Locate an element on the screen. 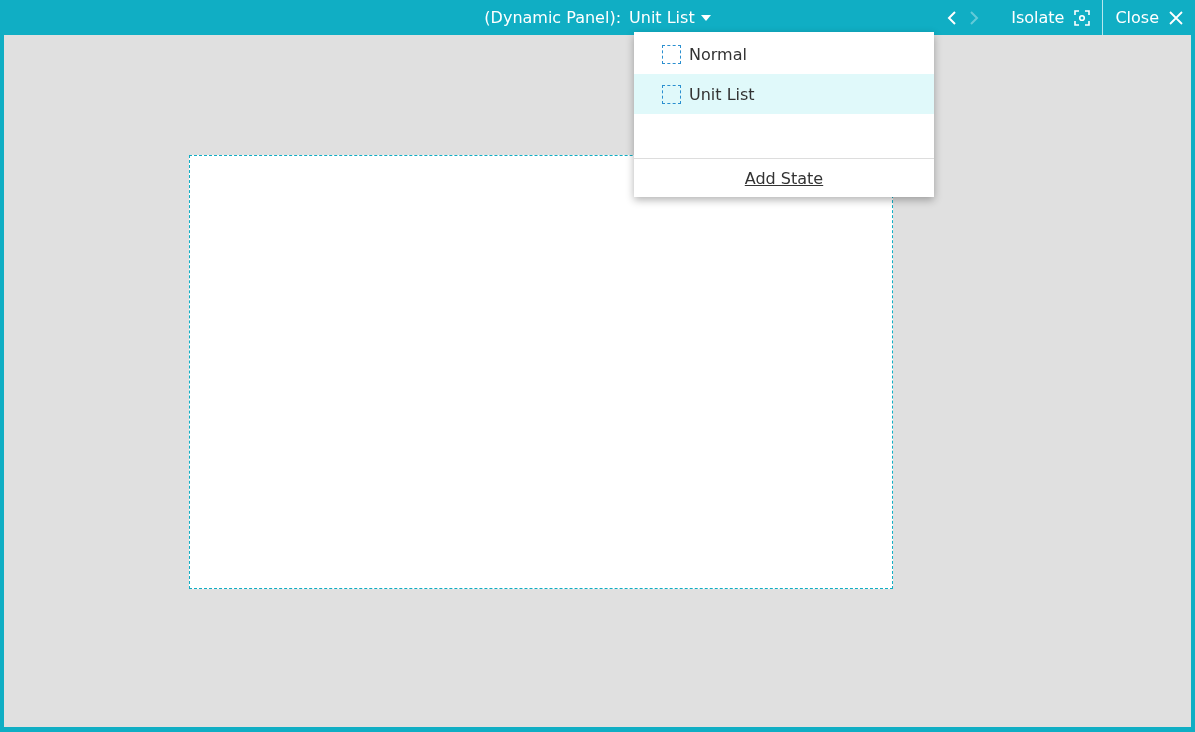 Image resolution: width=1195 pixels, height=732 pixels. state-item: Unit List is located at coordinates (784, 94).